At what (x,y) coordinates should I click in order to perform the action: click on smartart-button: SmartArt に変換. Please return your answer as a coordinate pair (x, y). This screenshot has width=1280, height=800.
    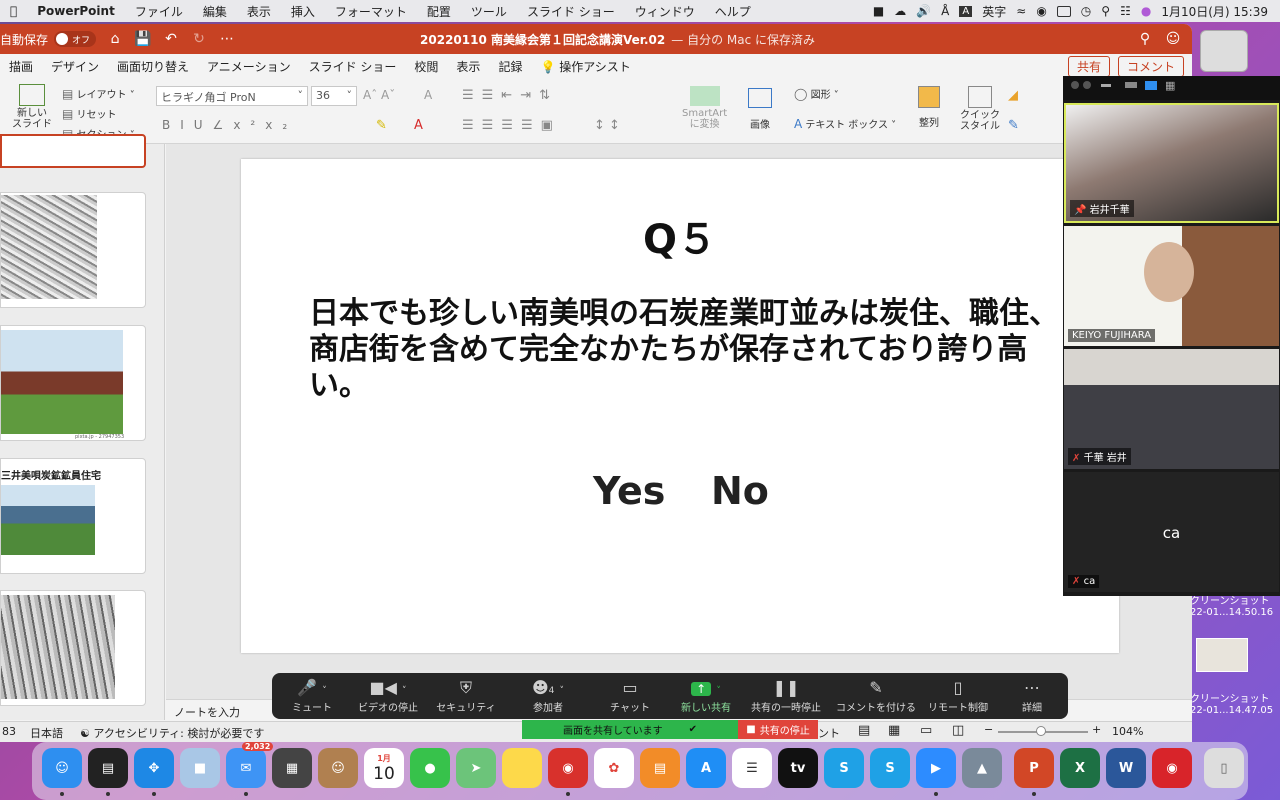
    Looking at the image, I should click on (704, 108).